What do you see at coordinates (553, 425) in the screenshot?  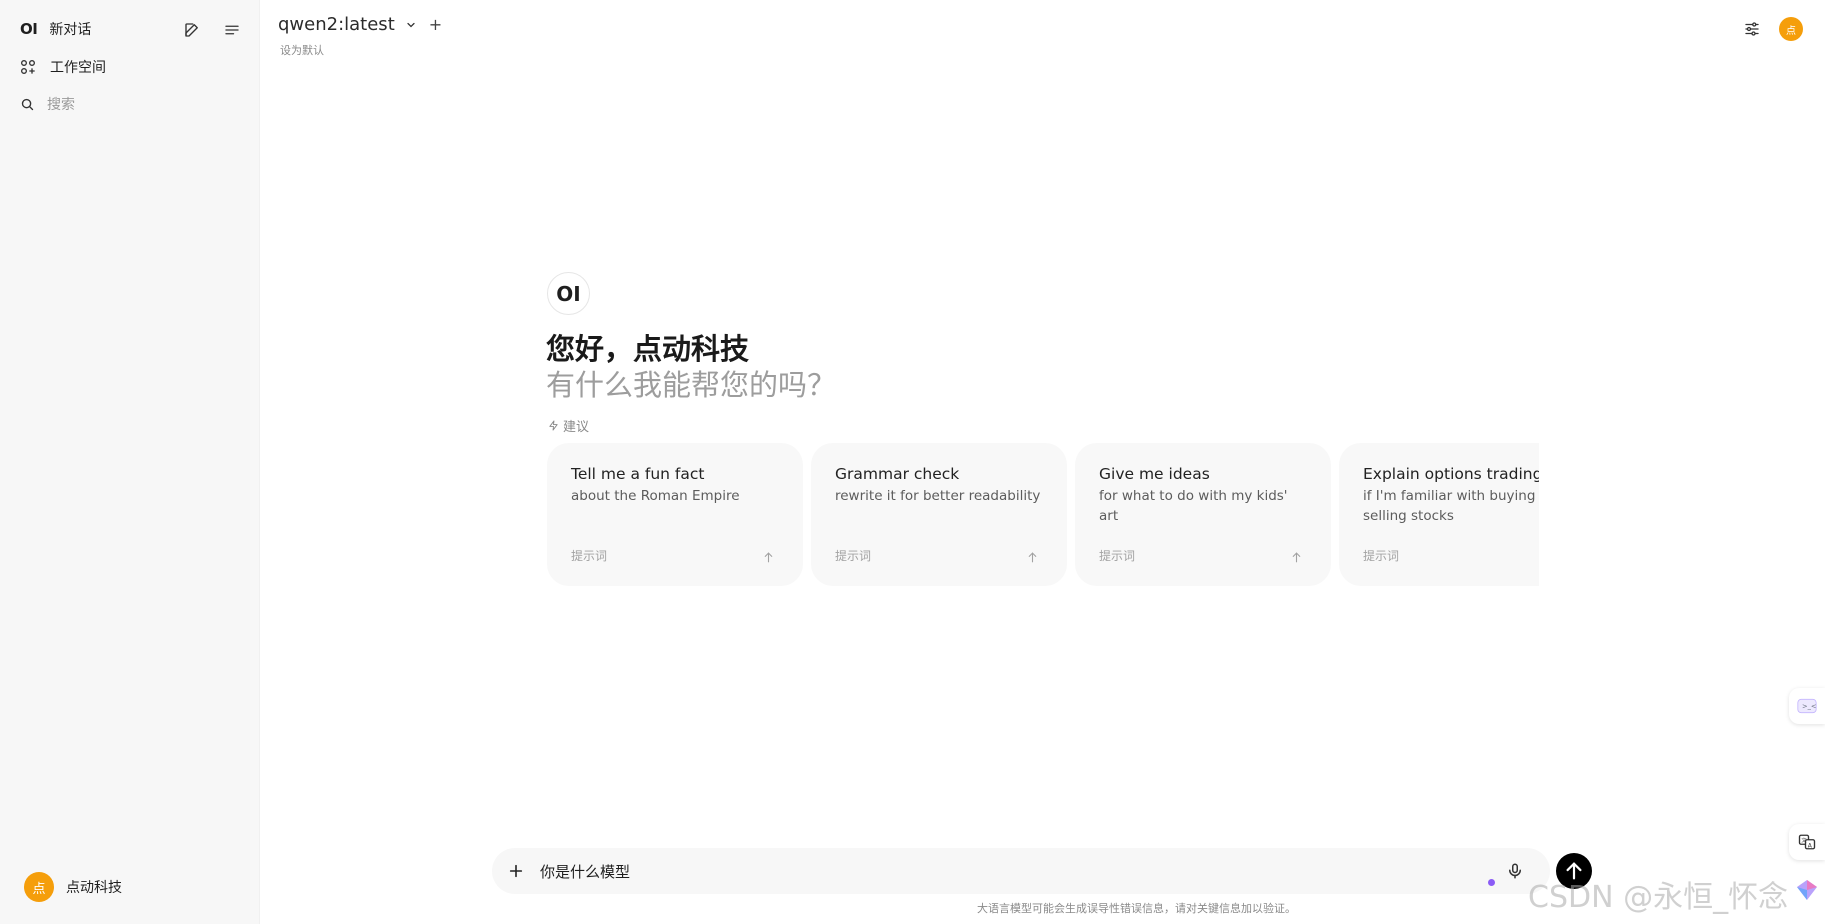 I see `lightning-icon` at bounding box center [553, 425].